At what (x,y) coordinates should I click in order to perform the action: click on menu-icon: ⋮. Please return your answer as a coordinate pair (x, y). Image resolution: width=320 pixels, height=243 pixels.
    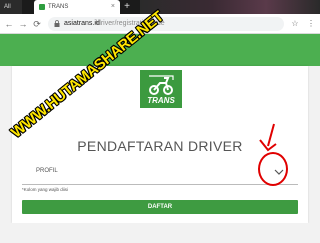
    Looking at the image, I should click on (311, 24).